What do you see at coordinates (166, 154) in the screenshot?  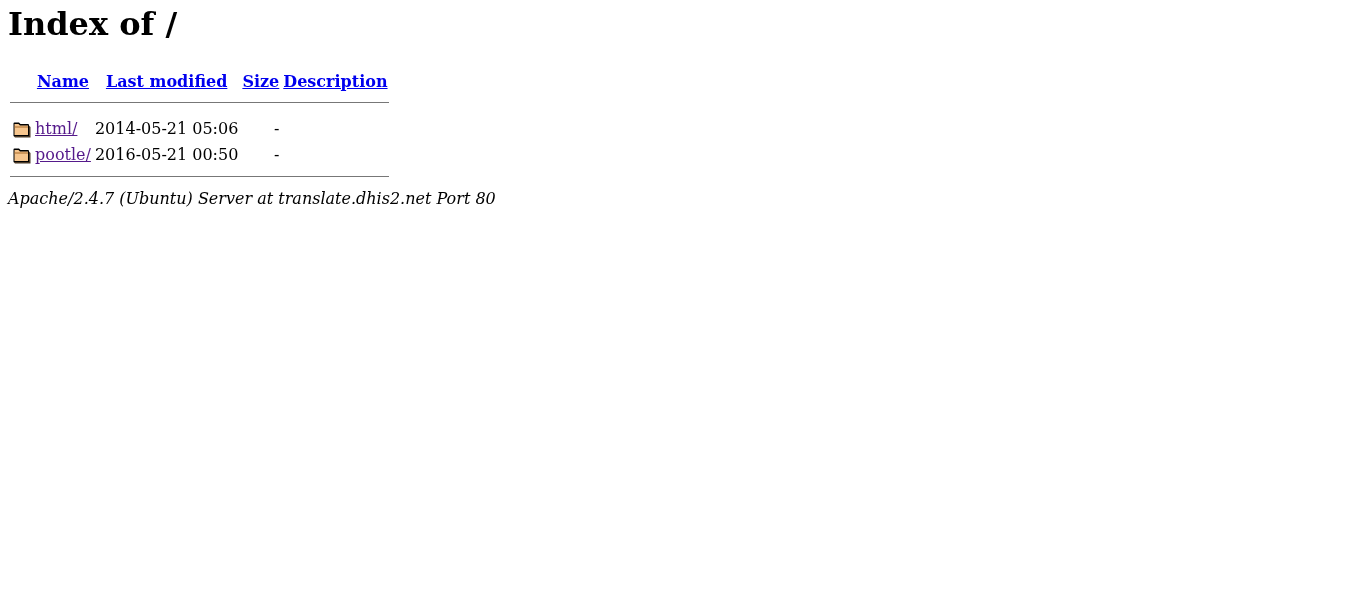 I see `modified-date-cell-text: 2016-05-21 00:50` at bounding box center [166, 154].